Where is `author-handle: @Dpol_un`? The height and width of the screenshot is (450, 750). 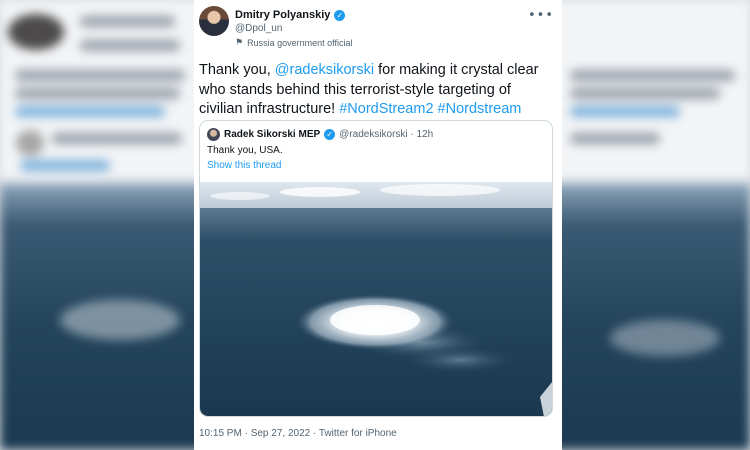
author-handle: @Dpol_un is located at coordinates (258, 28).